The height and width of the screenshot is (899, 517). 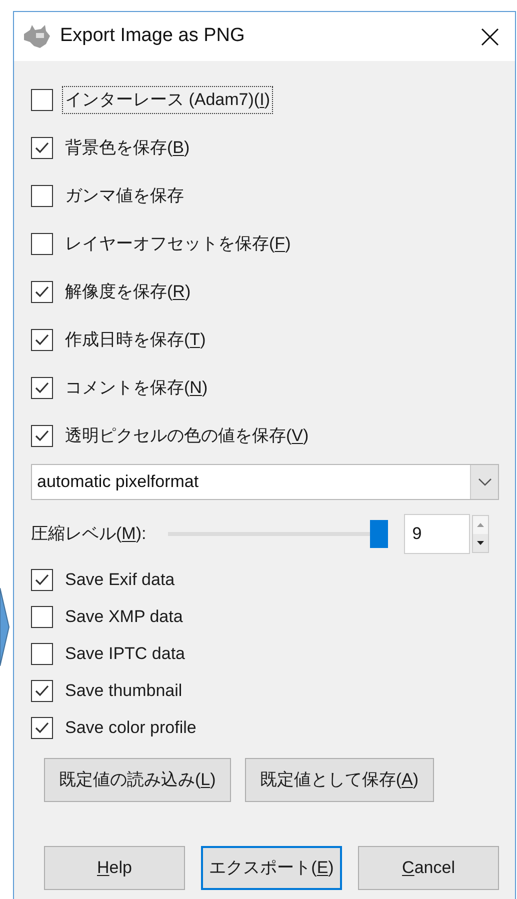 What do you see at coordinates (153, 36) in the screenshot?
I see `window-title: Export Image as PNG` at bounding box center [153, 36].